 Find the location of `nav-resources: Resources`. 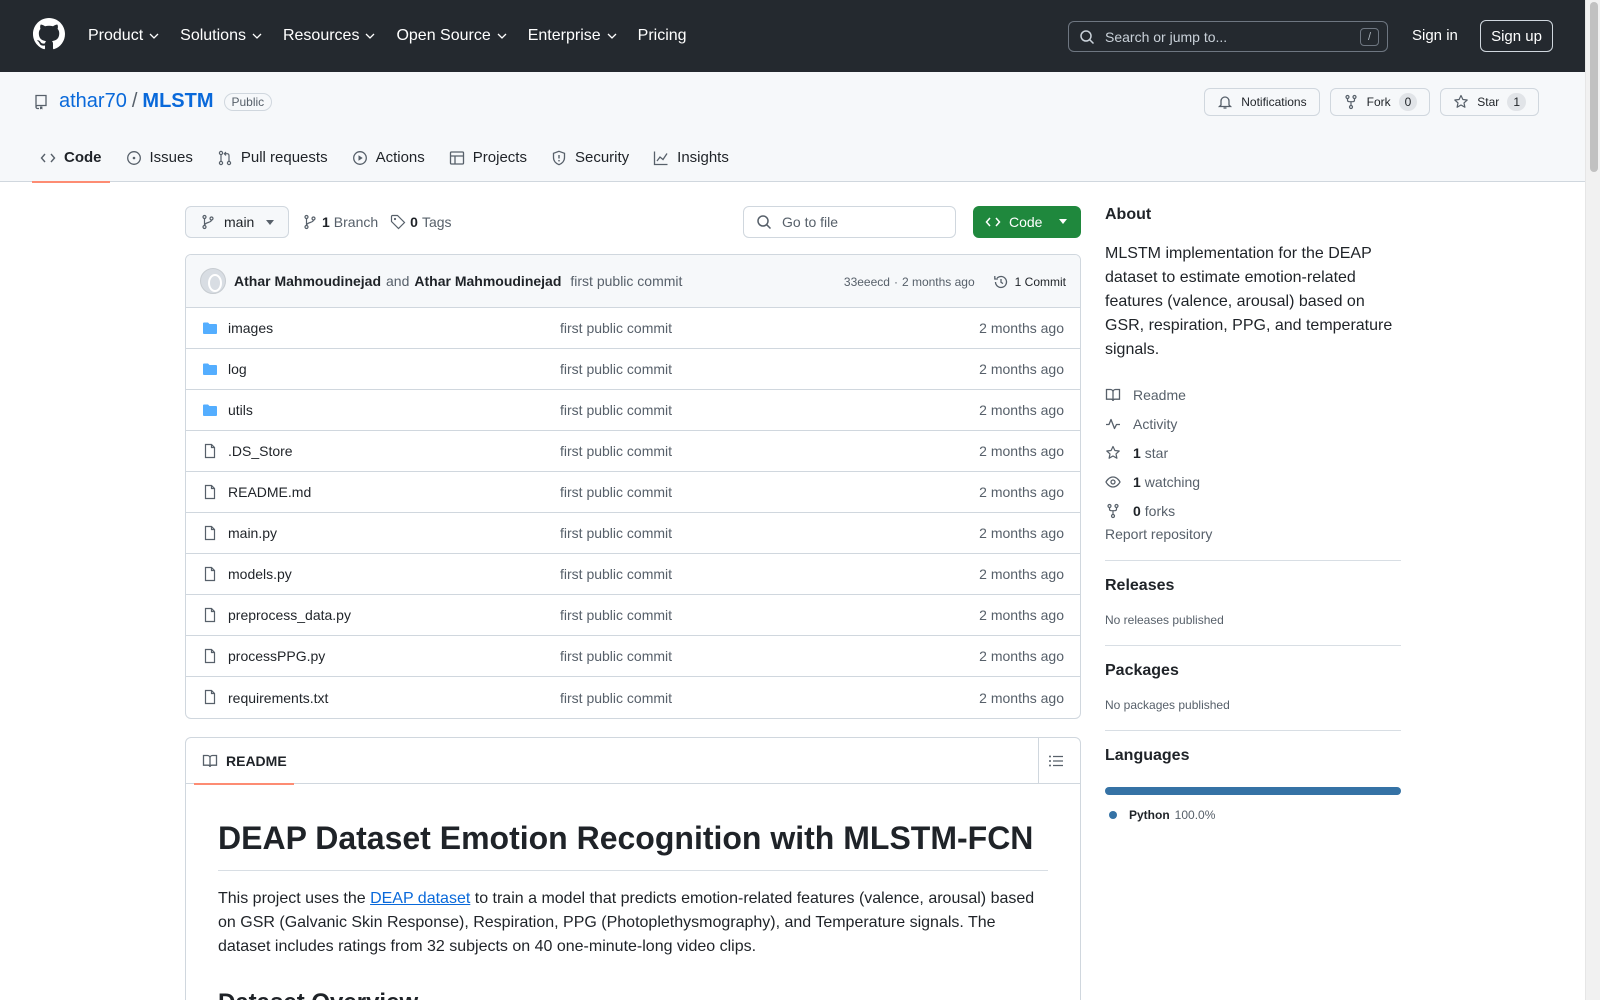

nav-resources: Resources is located at coordinates (329, 36).